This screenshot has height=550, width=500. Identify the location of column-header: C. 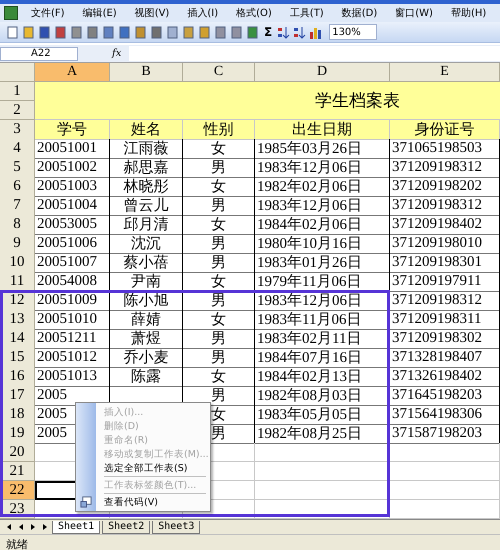
(219, 72).